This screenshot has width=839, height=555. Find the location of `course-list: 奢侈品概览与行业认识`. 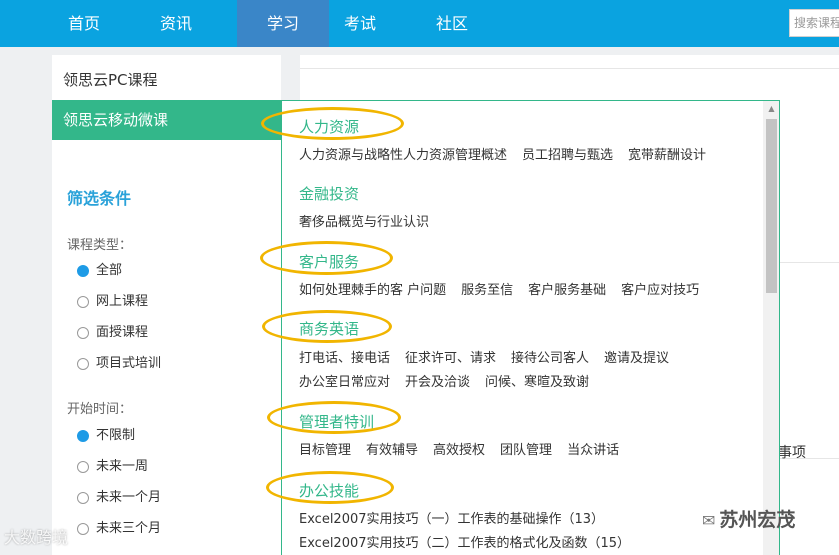

course-list: 奢侈品概览与行业认识 is located at coordinates (371, 220).